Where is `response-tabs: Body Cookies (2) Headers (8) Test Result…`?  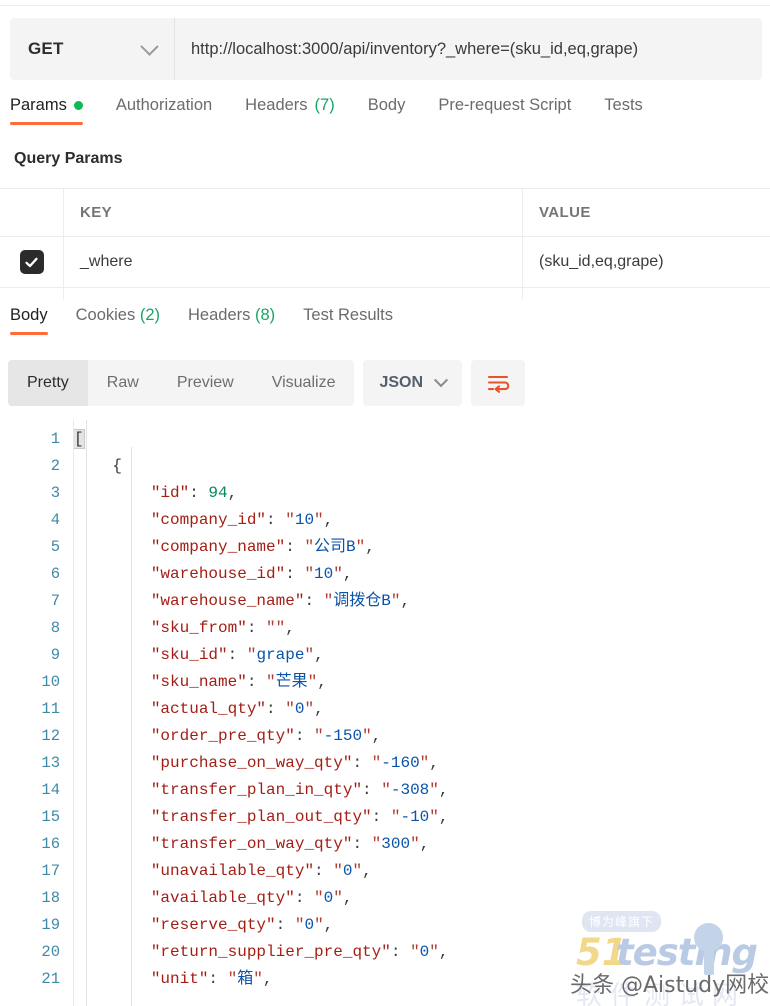 response-tabs: Body Cookies (2) Headers (8) Test Result… is located at coordinates (386, 326).